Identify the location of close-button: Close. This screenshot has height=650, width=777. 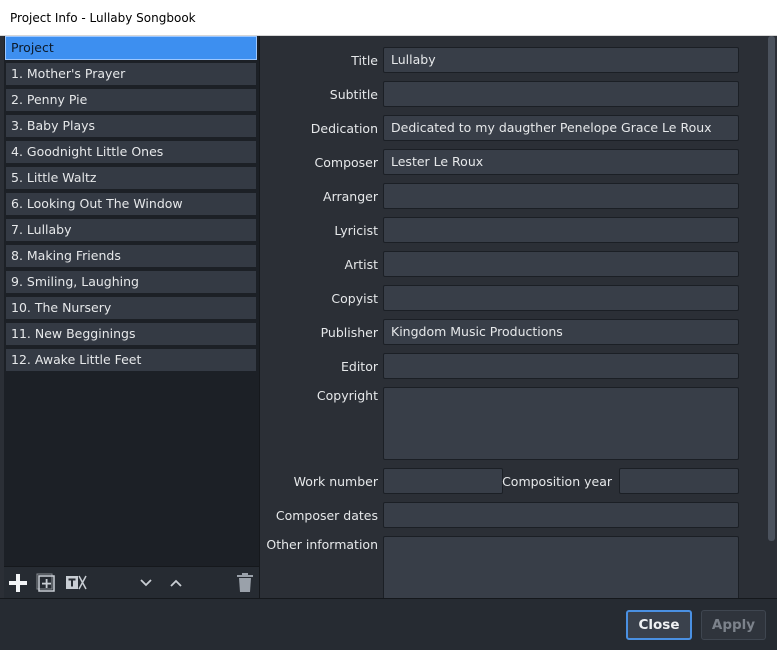
(659, 625).